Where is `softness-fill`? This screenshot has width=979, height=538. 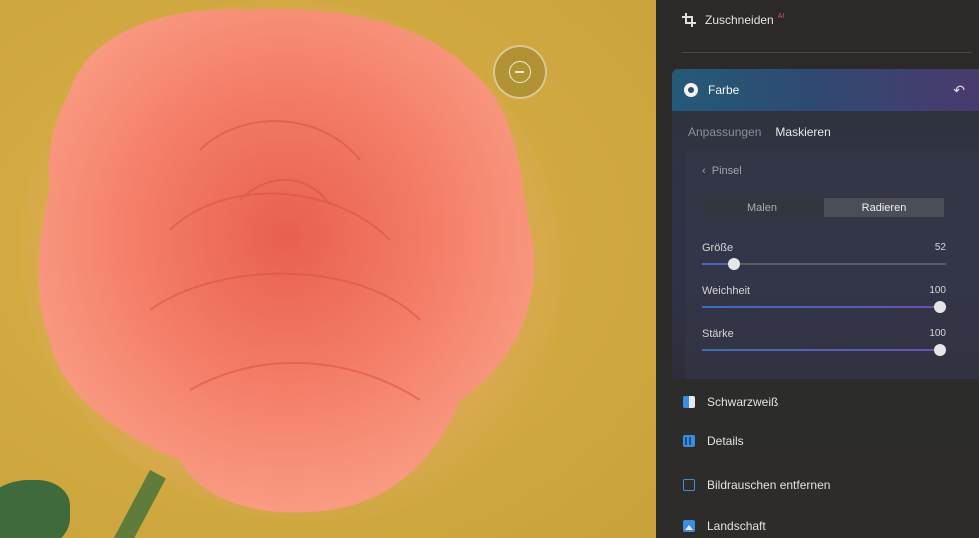 softness-fill is located at coordinates (824, 307).